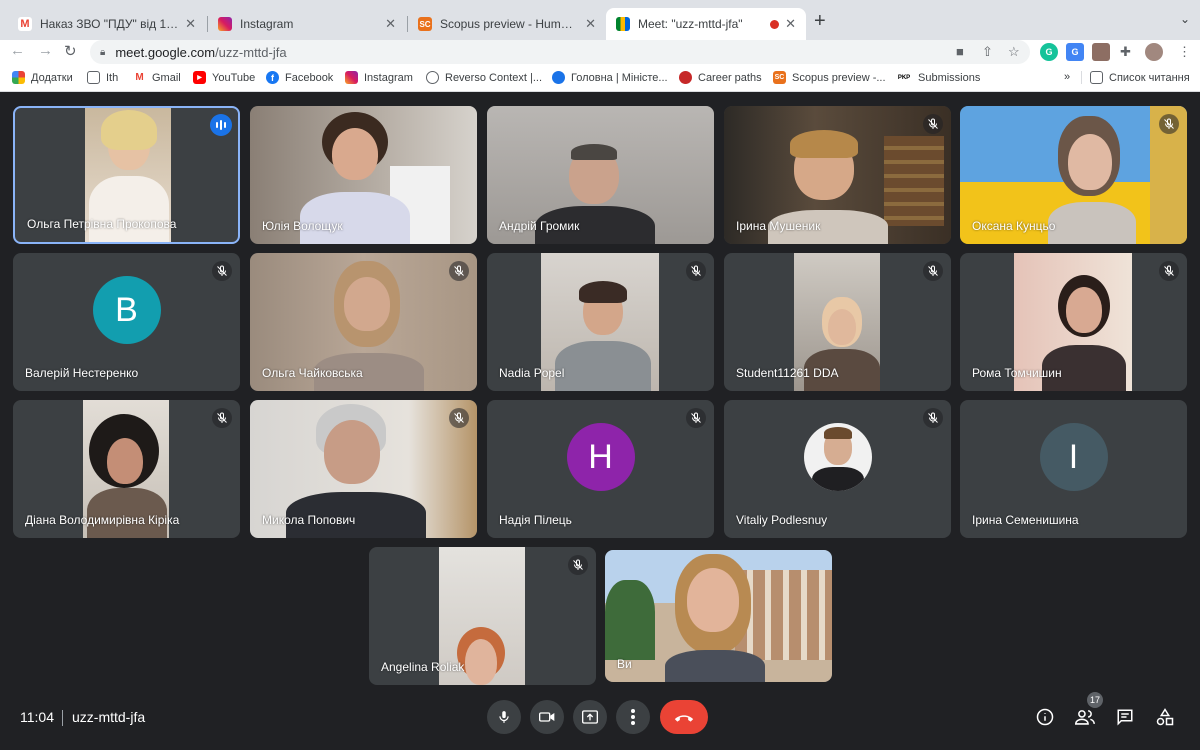 This screenshot has height=750, width=1200. What do you see at coordinates (109, 24) in the screenshot?
I see `tab-title: Наказ ЗВО "ПДУ" від 16.02.20` at bounding box center [109, 24].